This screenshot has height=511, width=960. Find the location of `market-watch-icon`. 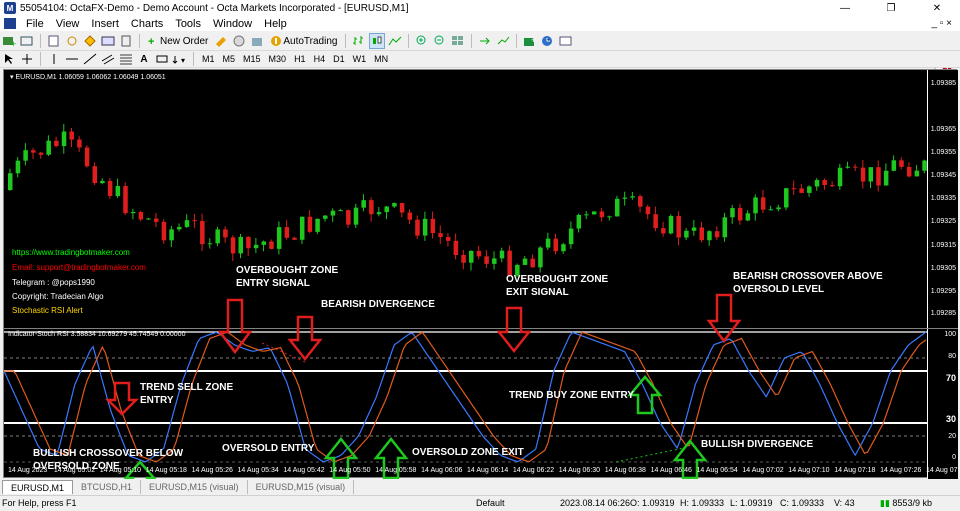

market-watch-icon is located at coordinates (54, 41).